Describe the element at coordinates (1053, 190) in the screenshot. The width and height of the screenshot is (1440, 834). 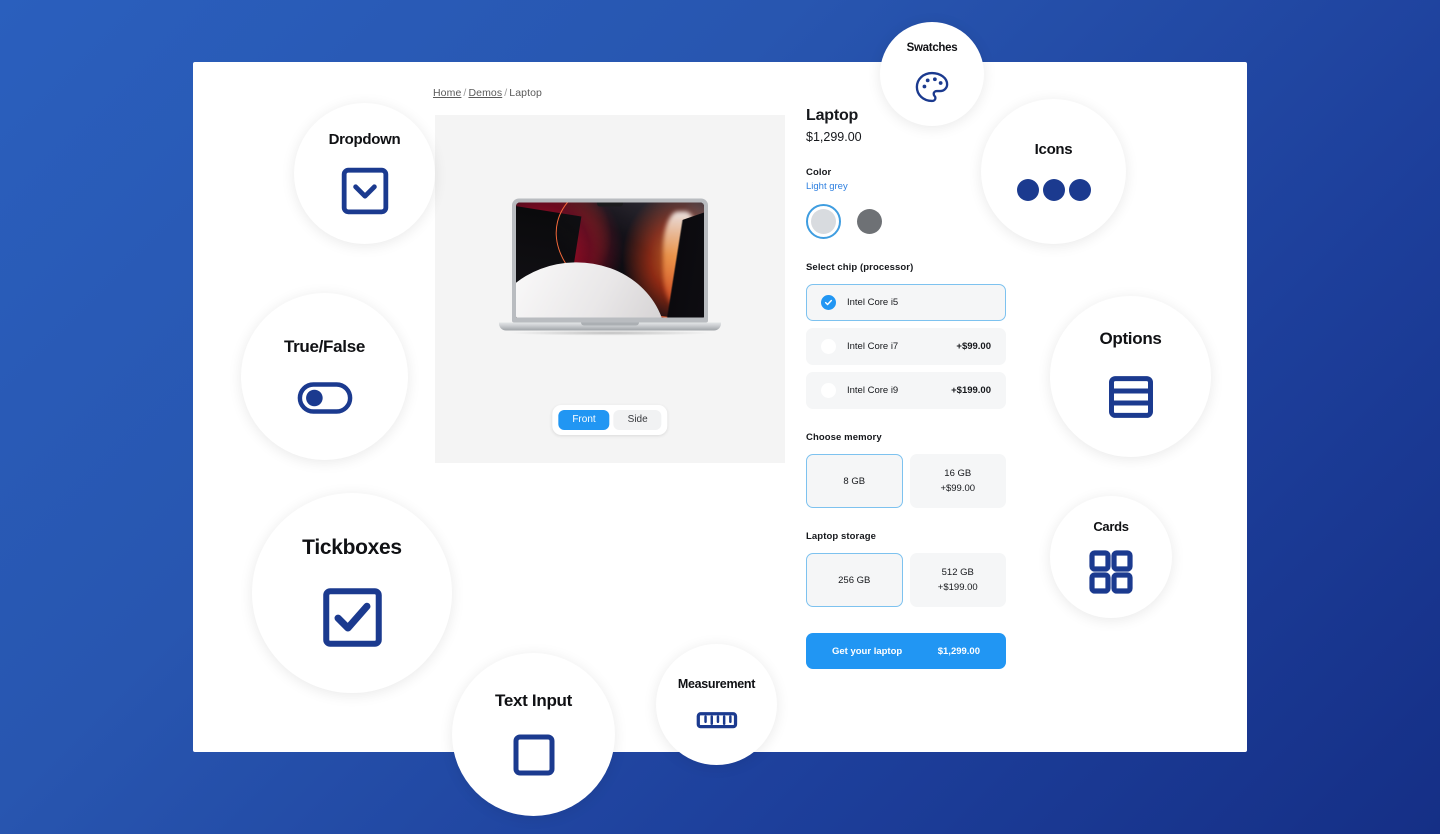
I see `three-dots-icon` at that location.